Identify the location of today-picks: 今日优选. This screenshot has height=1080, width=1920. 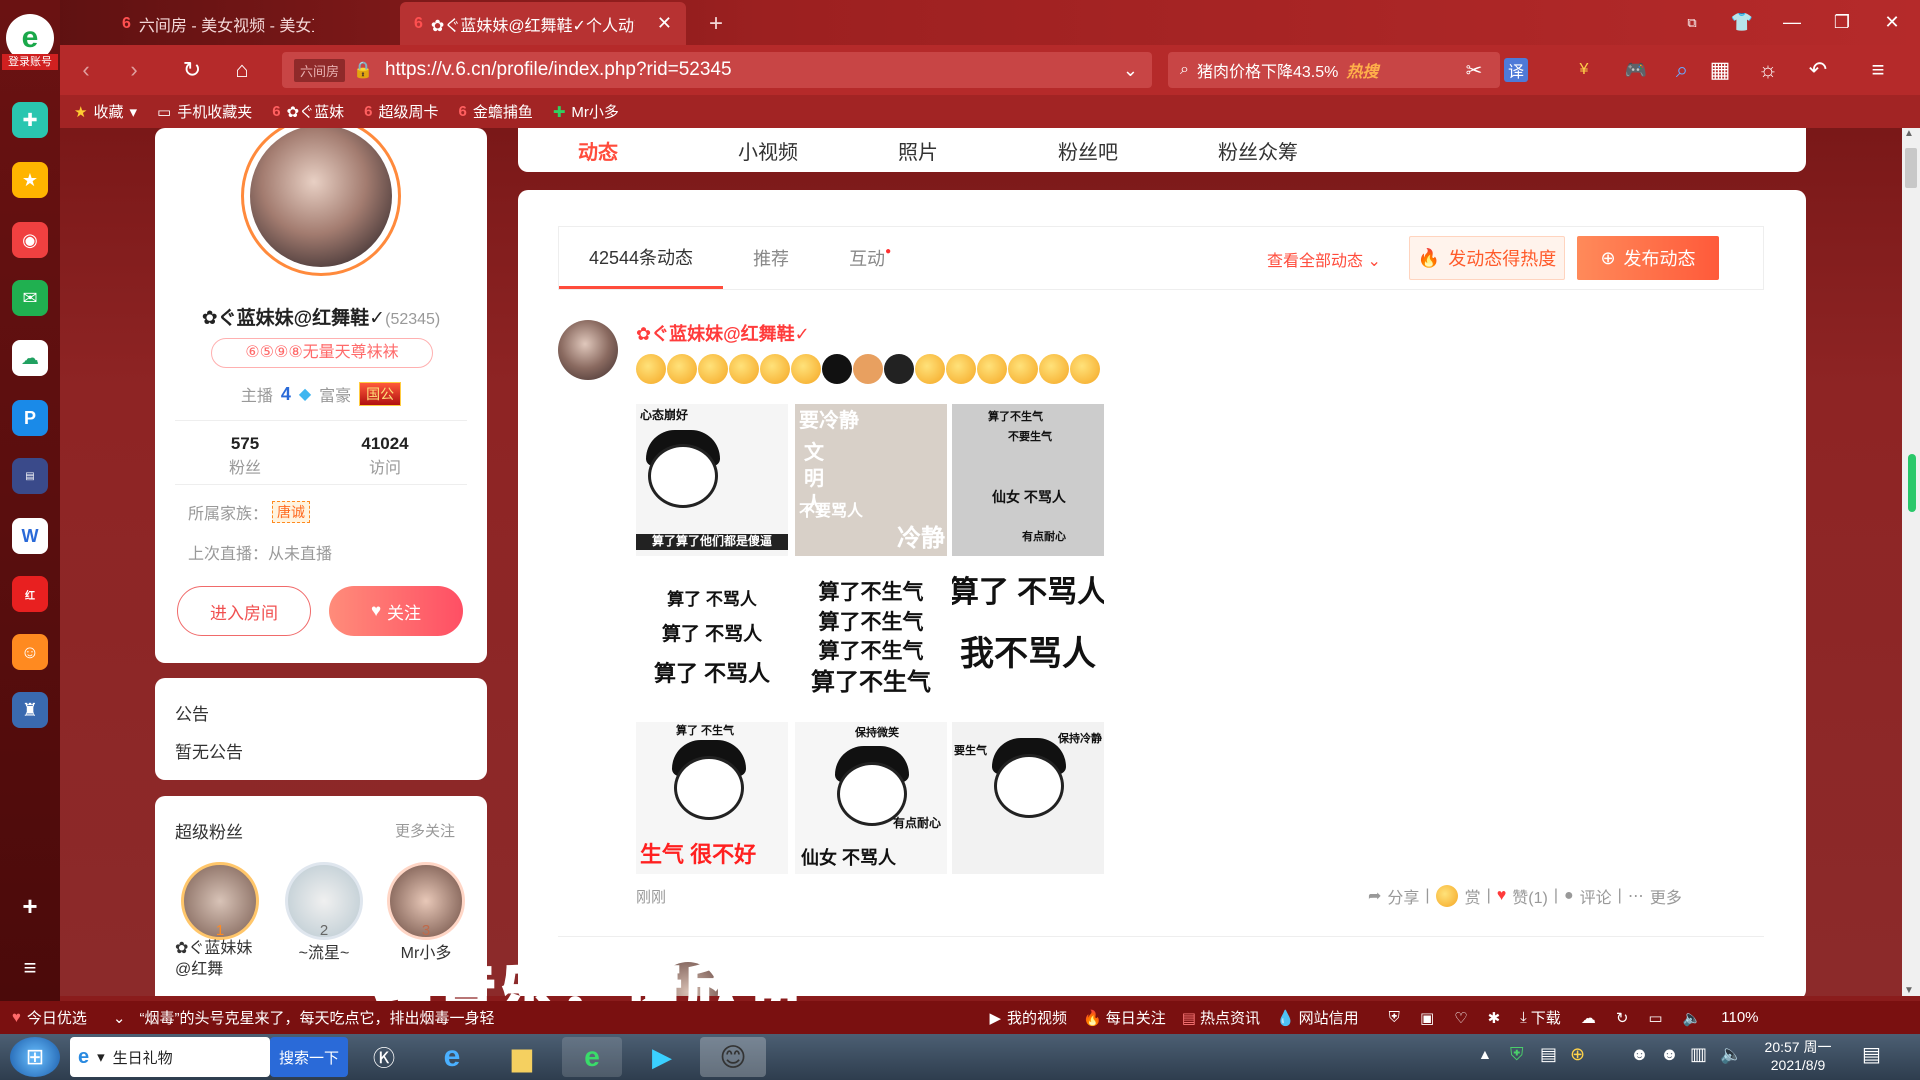
(57, 1017).